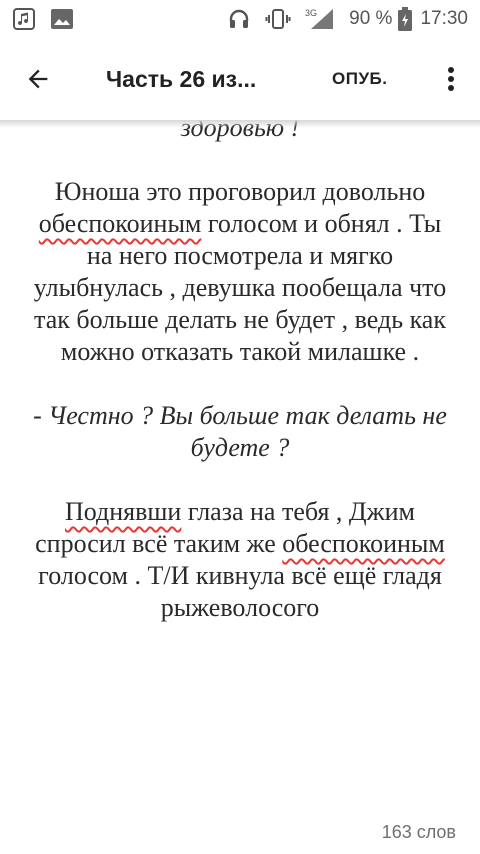  What do you see at coordinates (123, 511) in the screenshot?
I see `misspelled-word: Поднявши` at bounding box center [123, 511].